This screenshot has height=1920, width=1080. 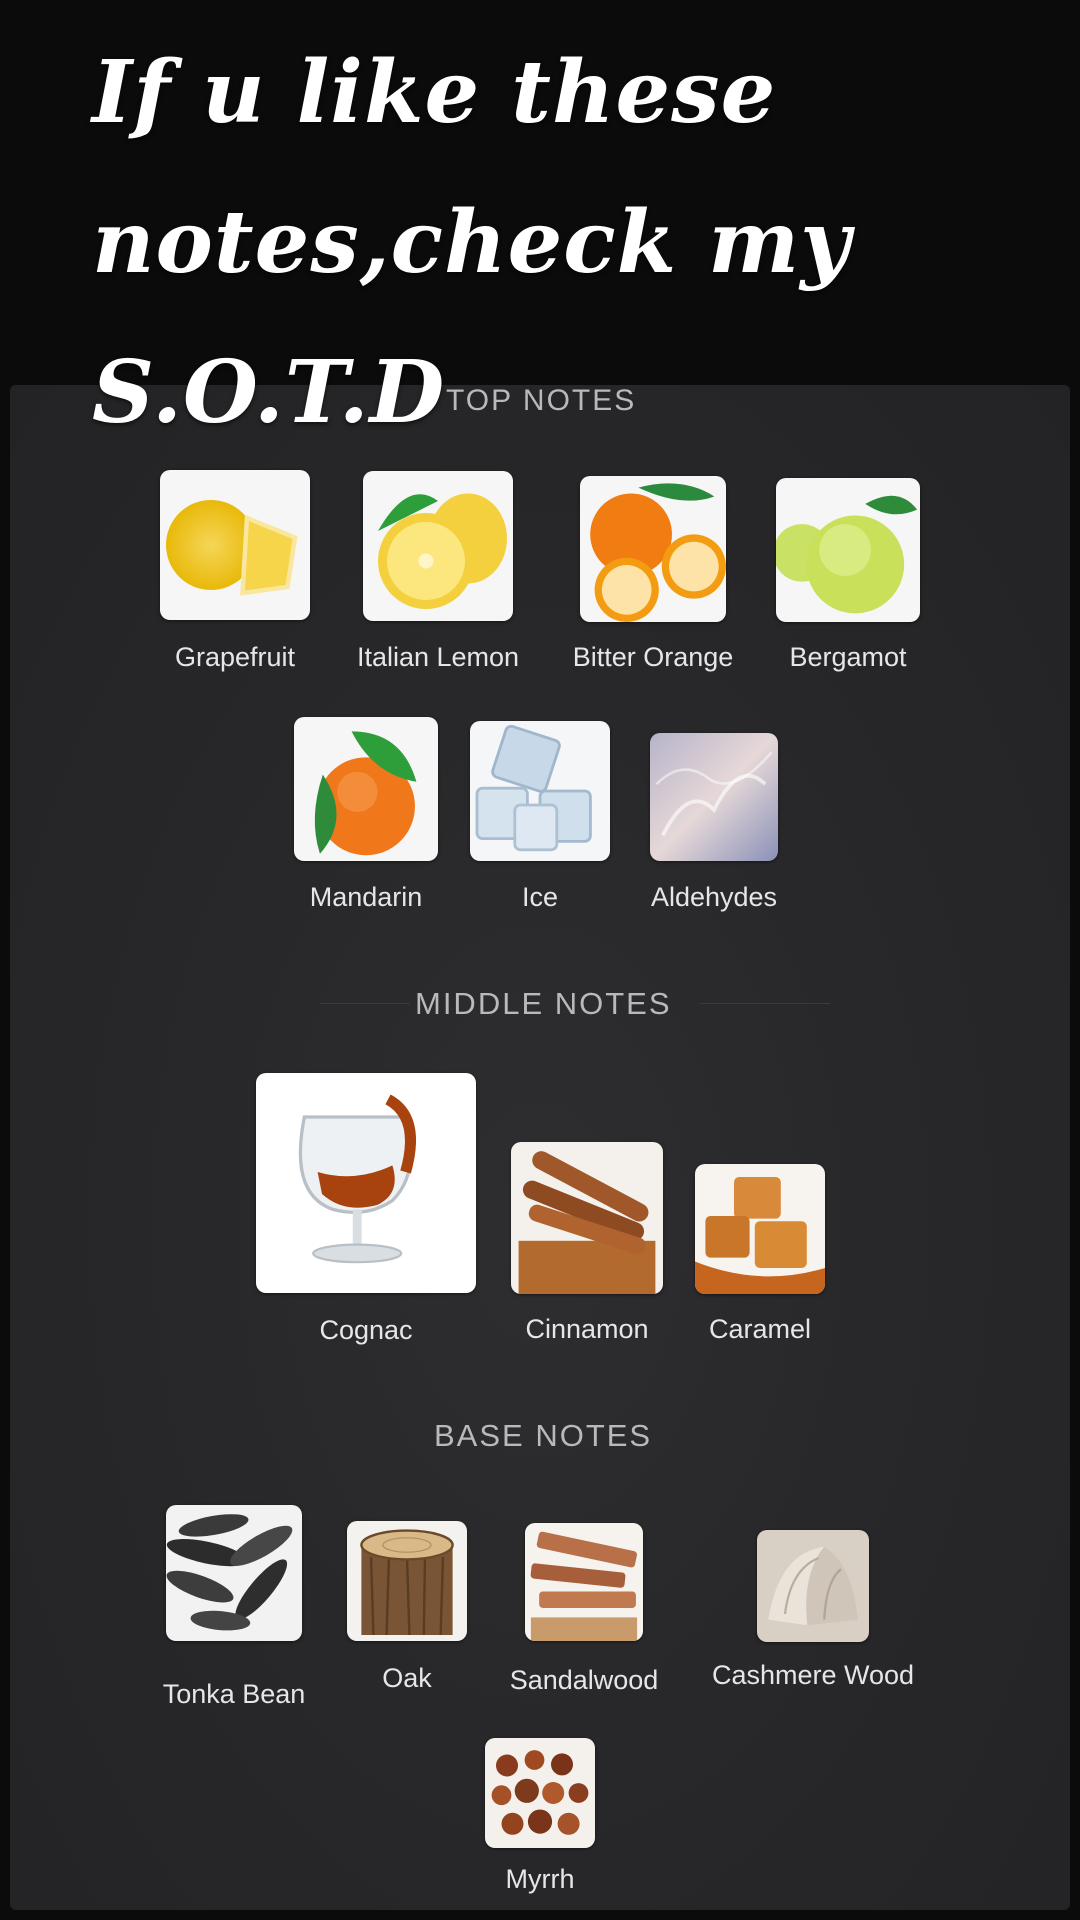 I want to click on caramel-icon, so click(x=760, y=1229).